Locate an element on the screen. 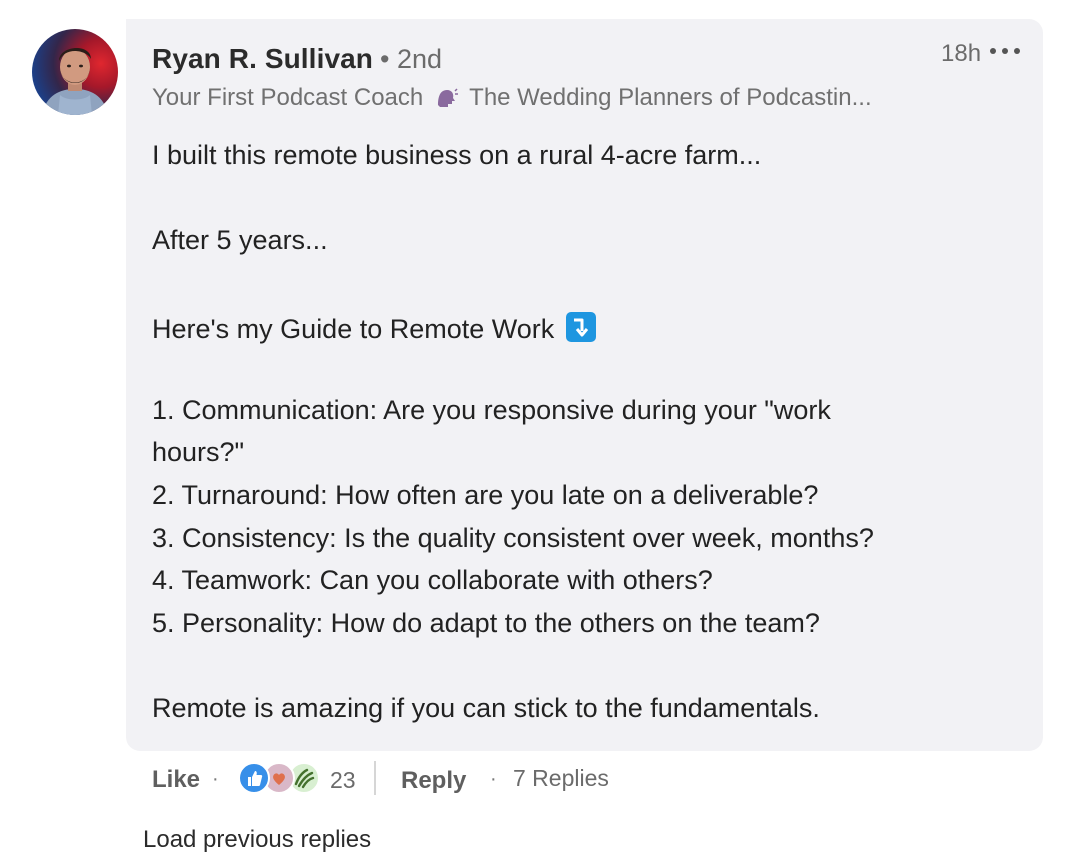 This screenshot has height=864, width=1077. comment-line-5: hours?" is located at coordinates (198, 452).